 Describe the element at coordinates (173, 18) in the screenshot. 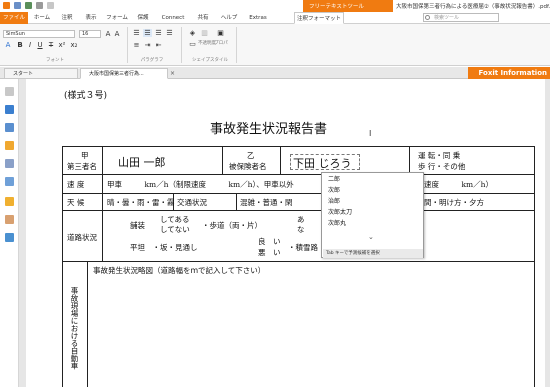

I see `tab-connect: Connect` at that location.